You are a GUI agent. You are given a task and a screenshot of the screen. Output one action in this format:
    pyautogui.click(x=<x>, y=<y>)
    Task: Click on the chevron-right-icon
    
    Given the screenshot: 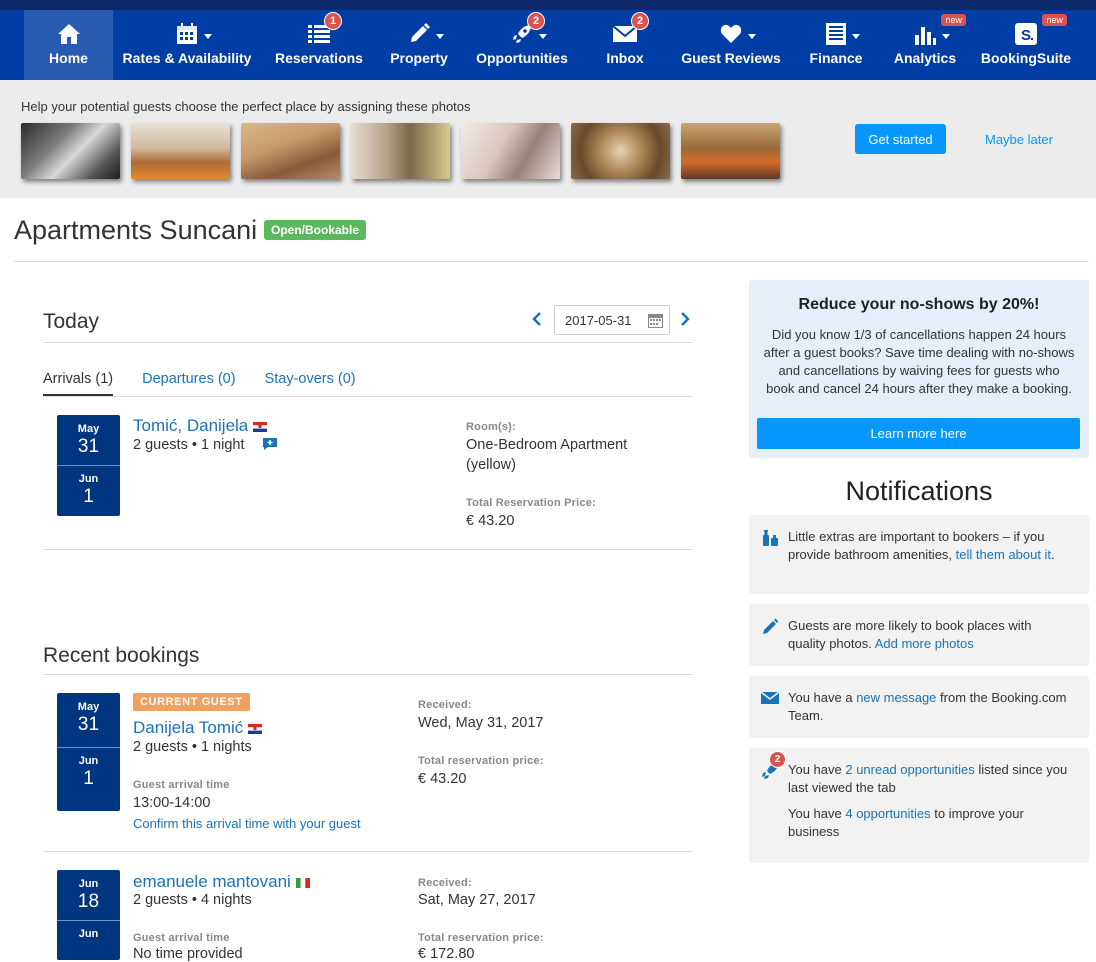 What is the action you would take?
    pyautogui.click(x=685, y=321)
    